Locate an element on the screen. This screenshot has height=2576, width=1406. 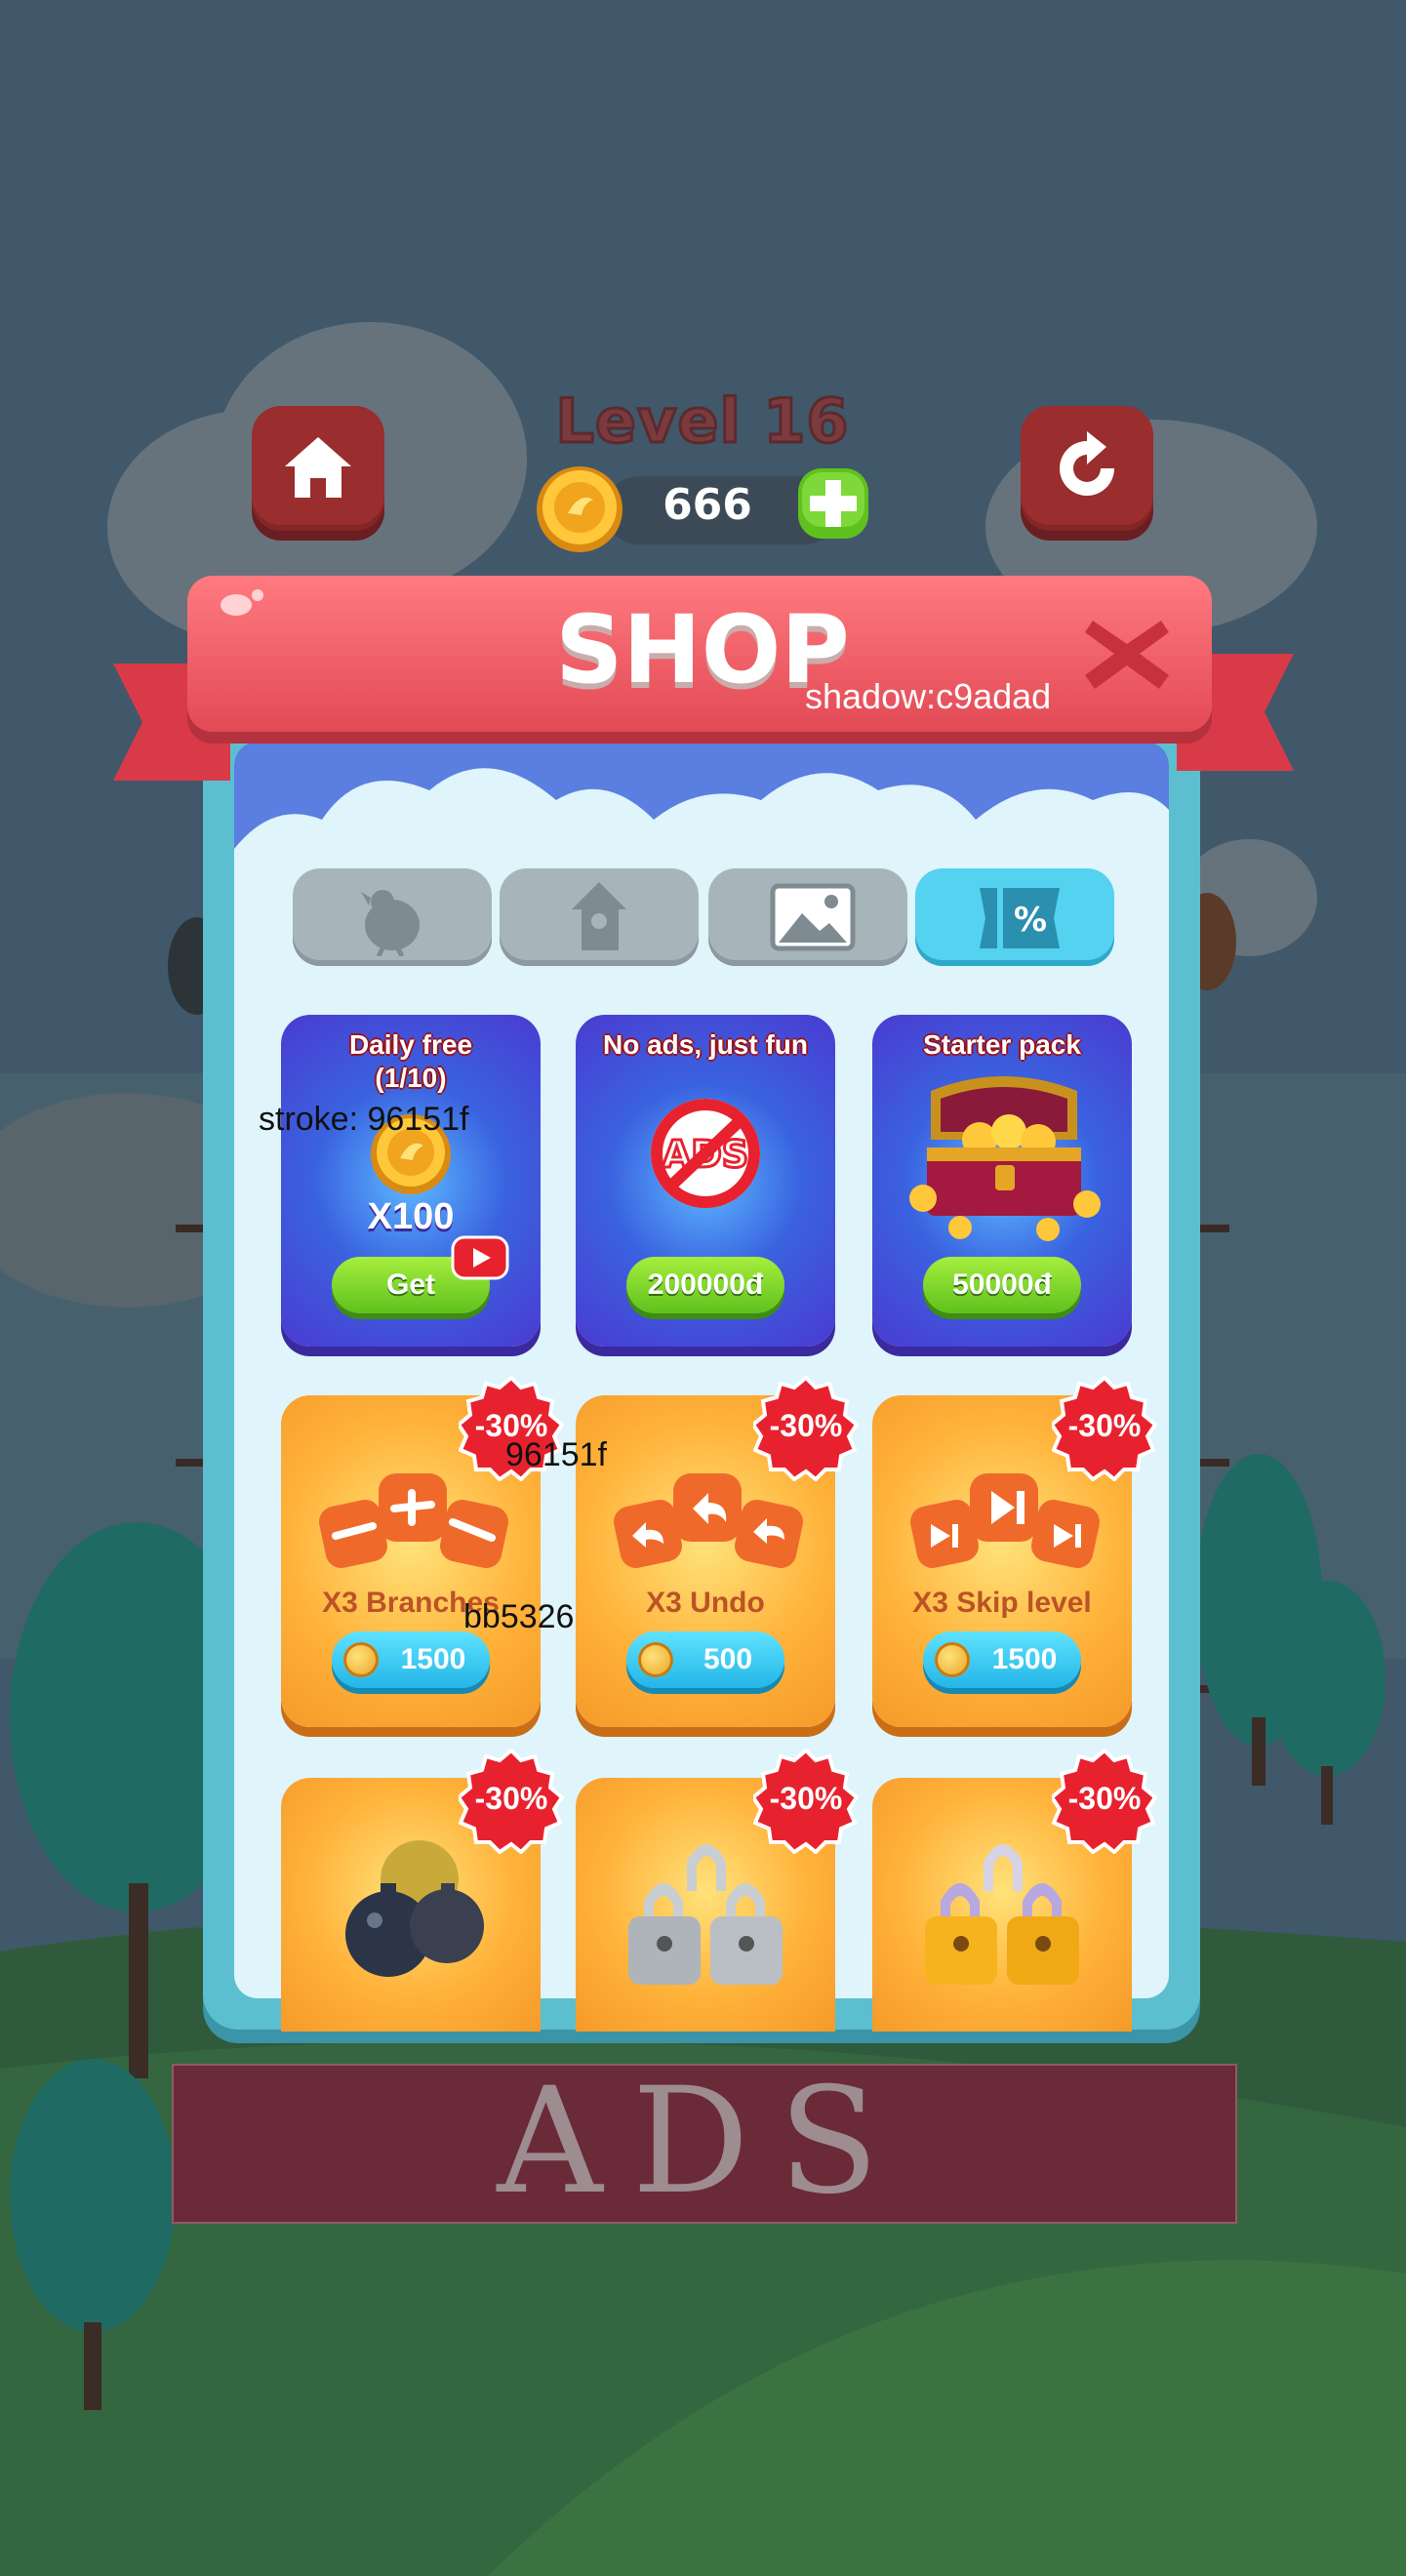
booster-price: 500 is located at coordinates (728, 1659).